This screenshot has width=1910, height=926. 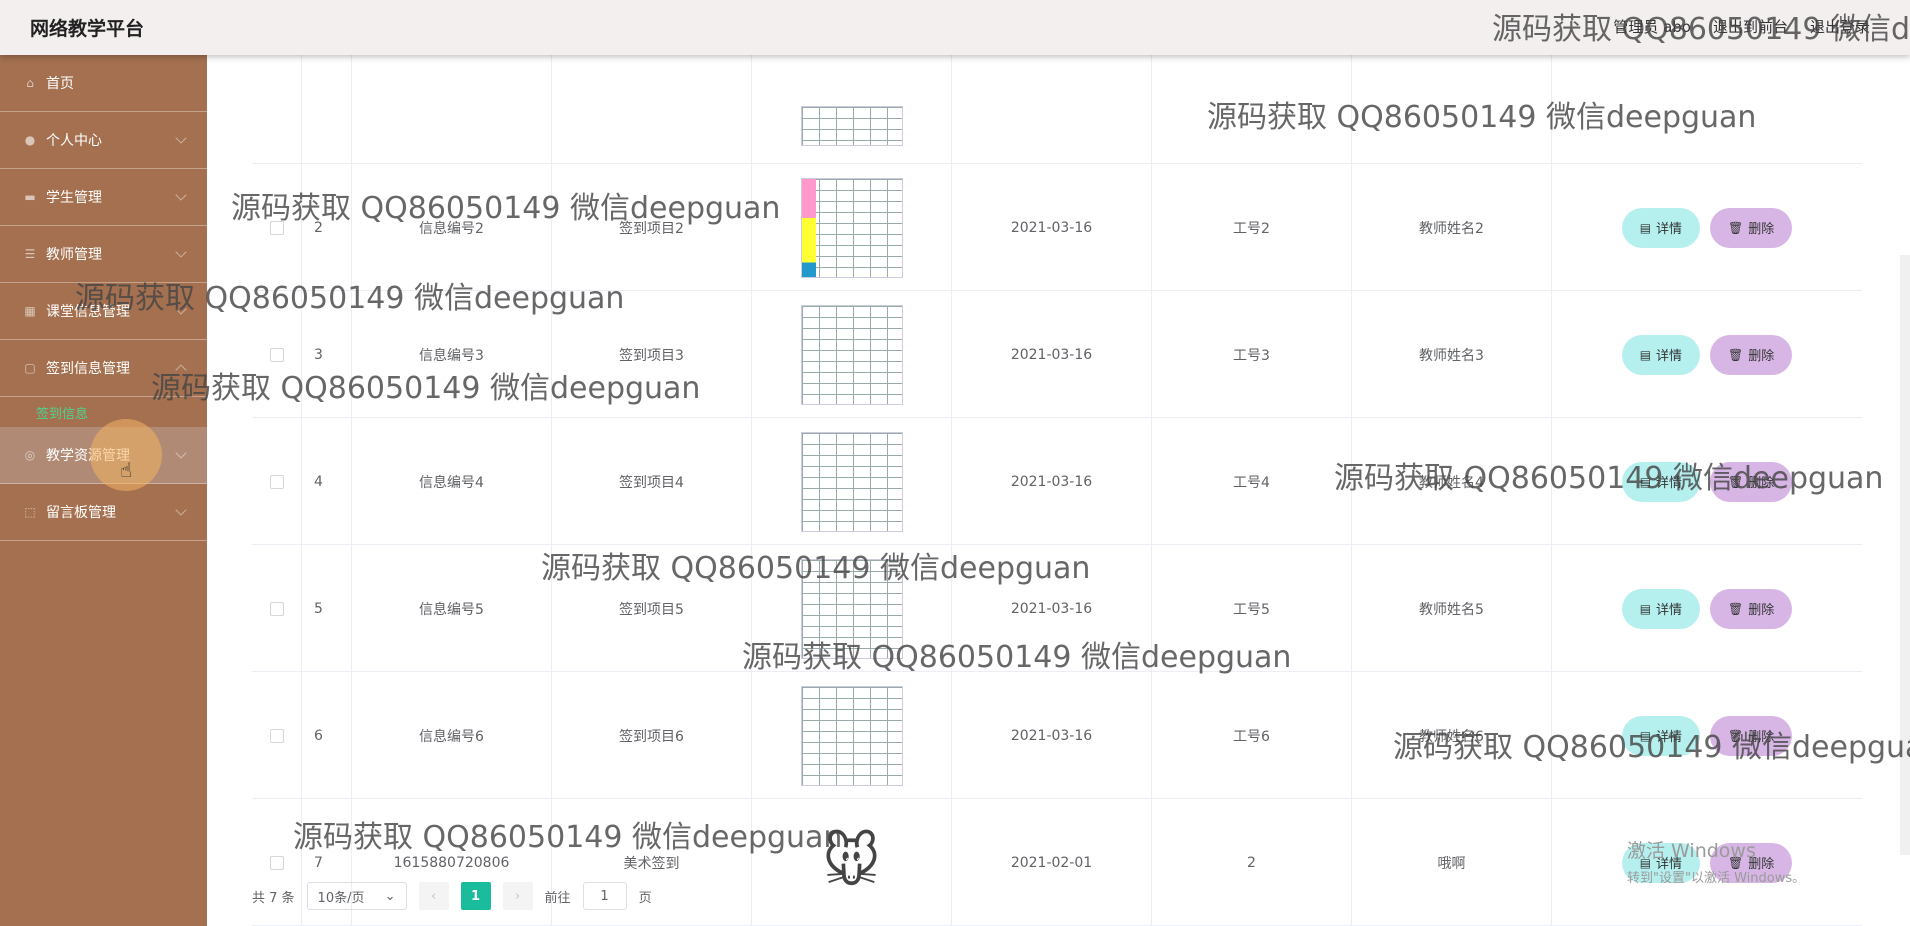 What do you see at coordinates (103, 254) in the screenshot?
I see `sidebar-item-teachers: ☰ 教师管理` at bounding box center [103, 254].